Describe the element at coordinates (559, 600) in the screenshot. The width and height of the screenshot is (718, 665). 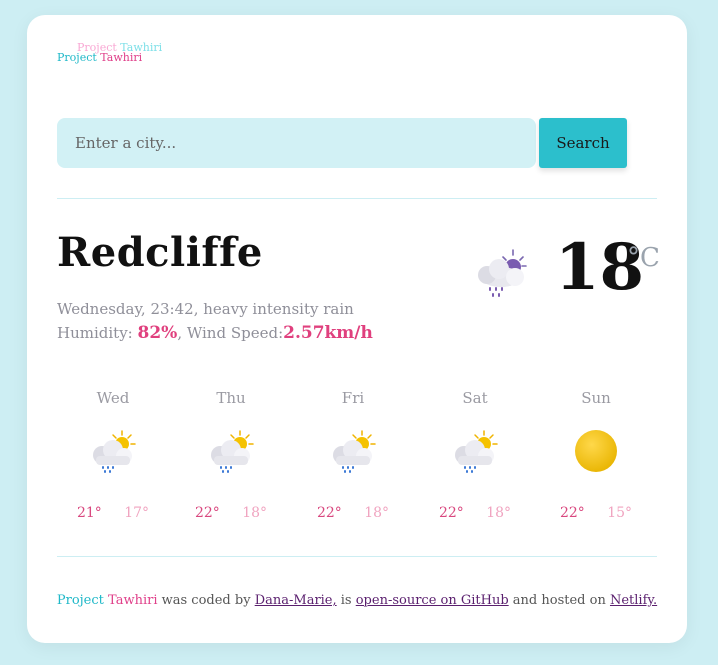
I see `footer-text: and hosted on` at that location.